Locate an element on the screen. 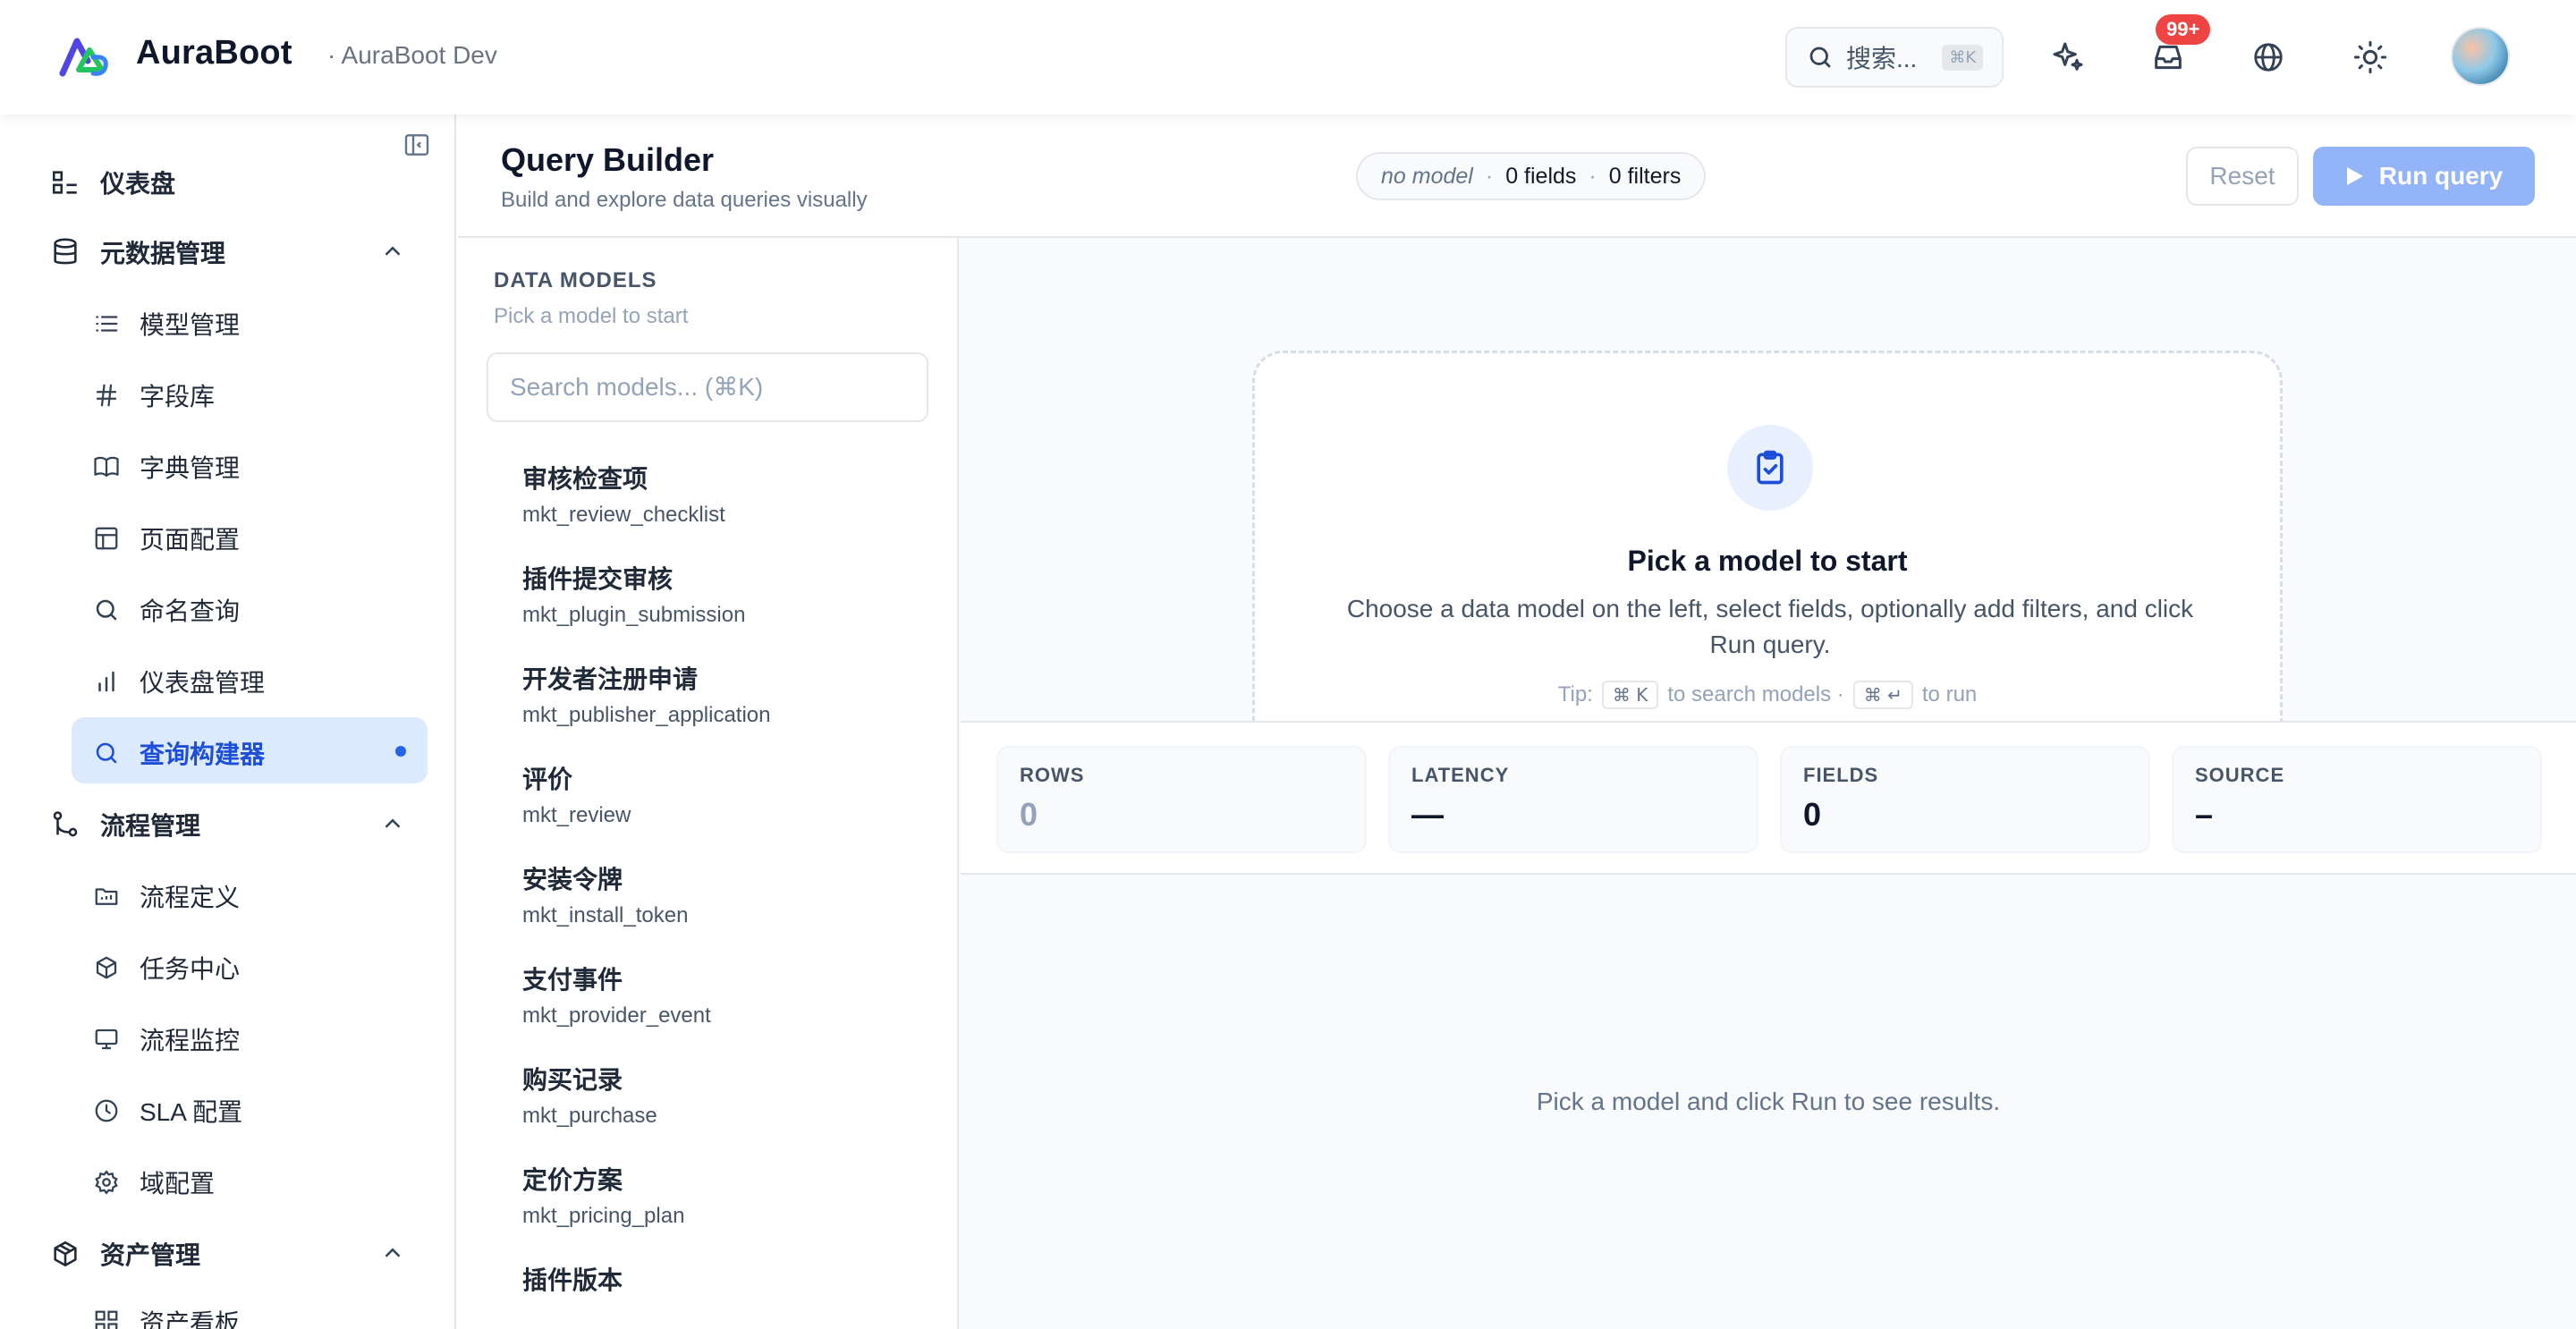  language-button is located at coordinates (2268, 57).